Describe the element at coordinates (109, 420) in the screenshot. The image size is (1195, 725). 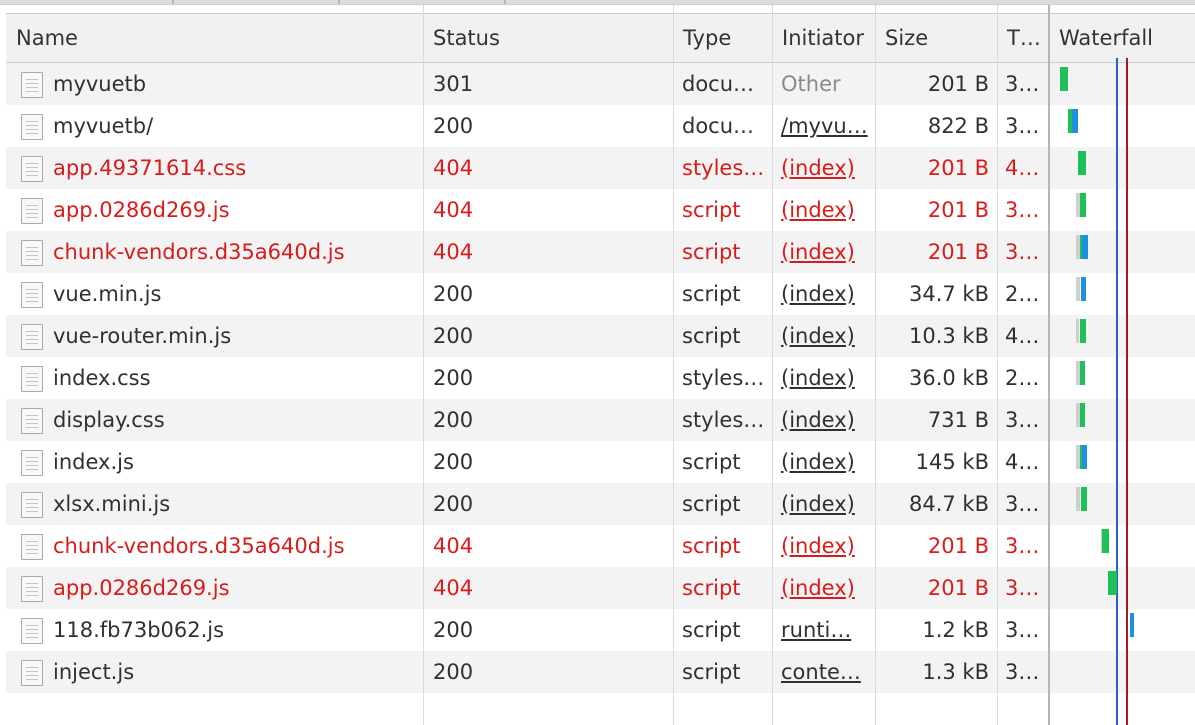
I see `request-name: display.css` at that location.